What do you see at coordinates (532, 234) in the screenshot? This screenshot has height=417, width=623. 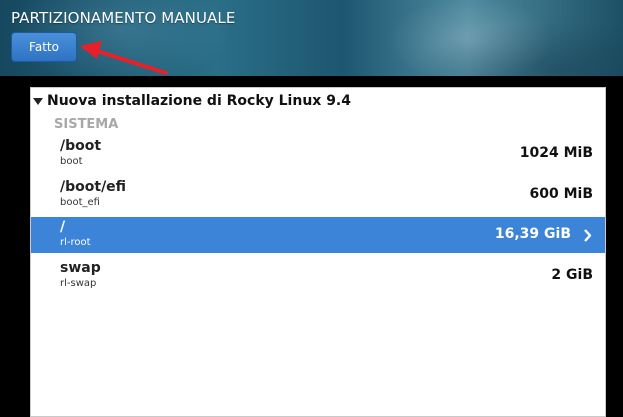 I see `partition-size: 16,39 GiB` at bounding box center [532, 234].